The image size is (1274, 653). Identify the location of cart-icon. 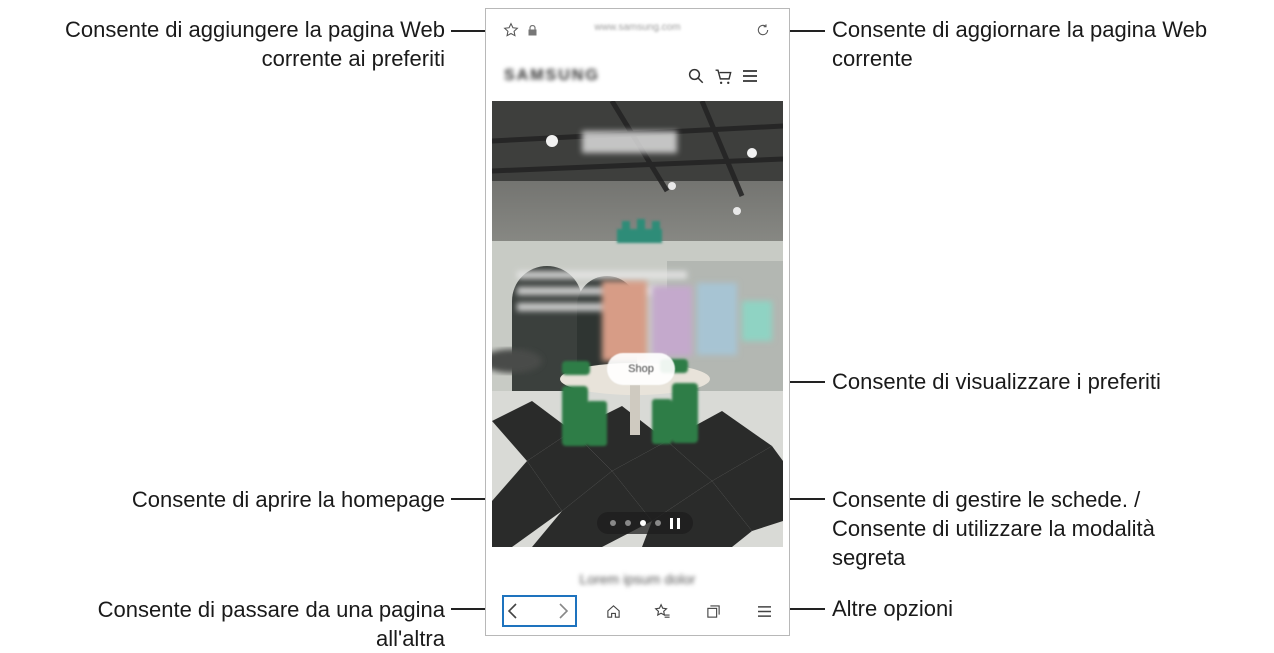
(723, 76).